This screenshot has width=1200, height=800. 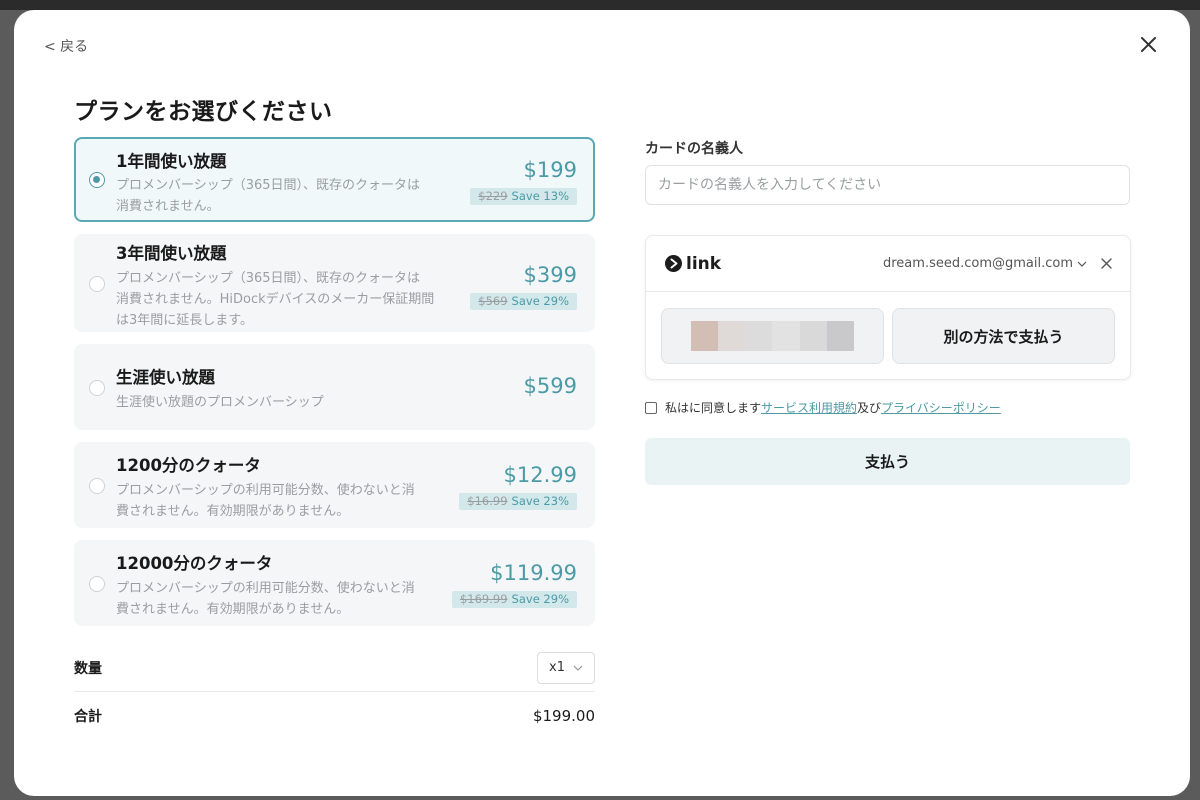 I want to click on link-brand: link, so click(x=704, y=263).